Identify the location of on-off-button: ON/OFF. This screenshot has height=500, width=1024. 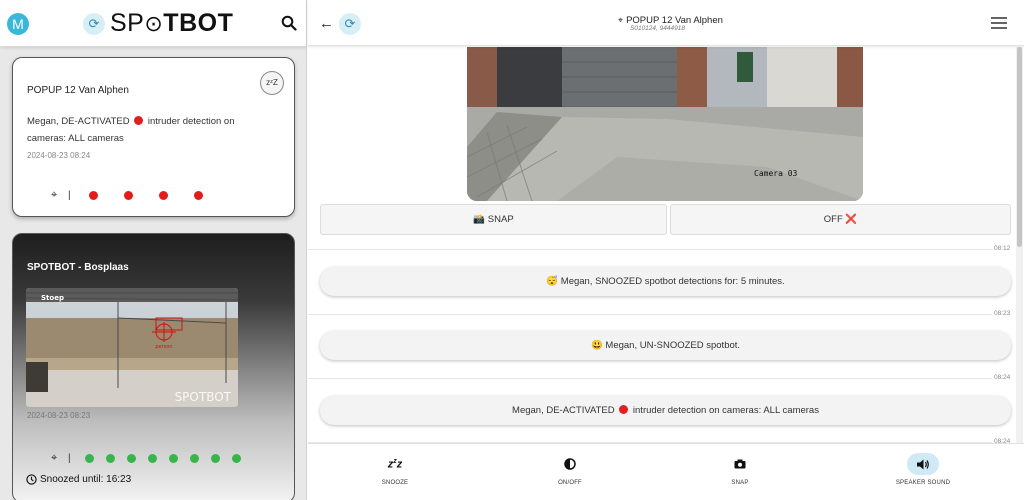
(570, 470).